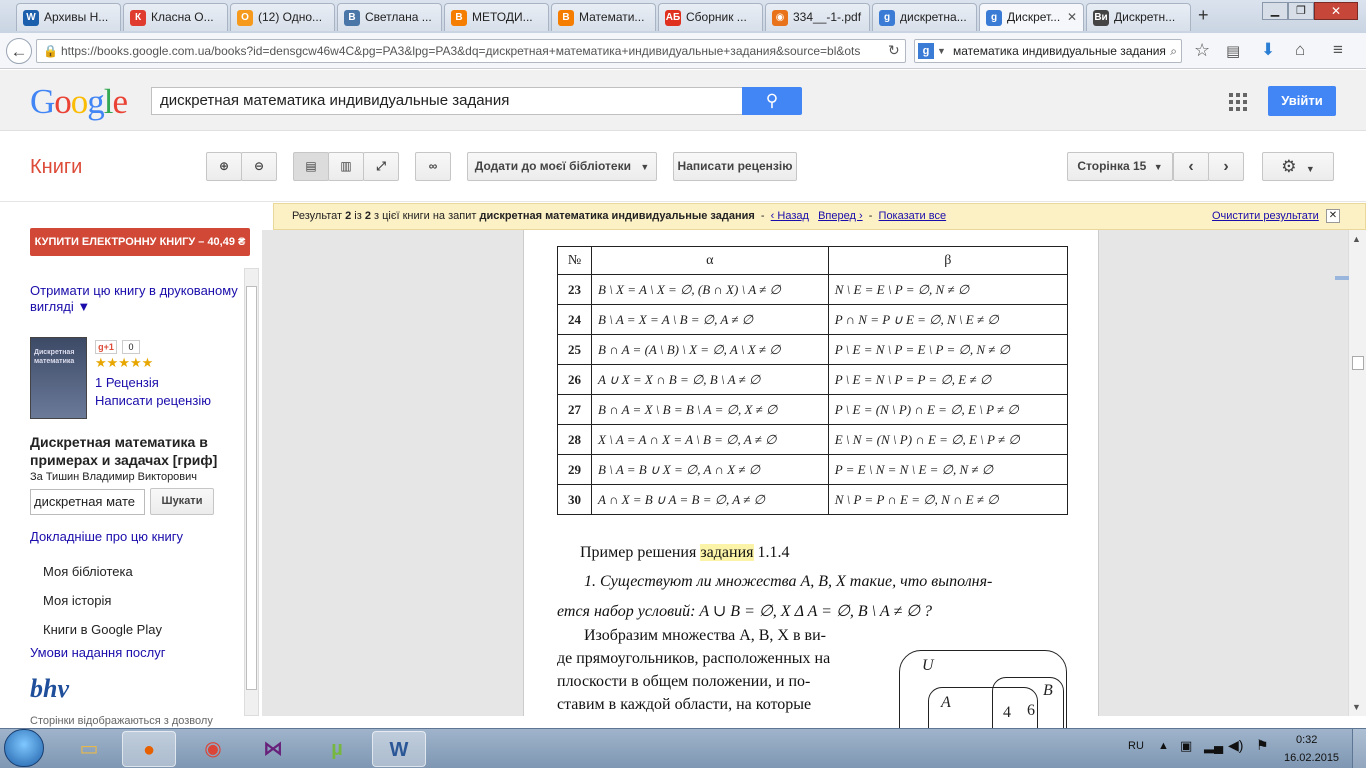 This screenshot has width=1366, height=768. Describe the element at coordinates (273, 749) in the screenshot. I see `visual-studio-taskbar-icon: ⋈` at that location.